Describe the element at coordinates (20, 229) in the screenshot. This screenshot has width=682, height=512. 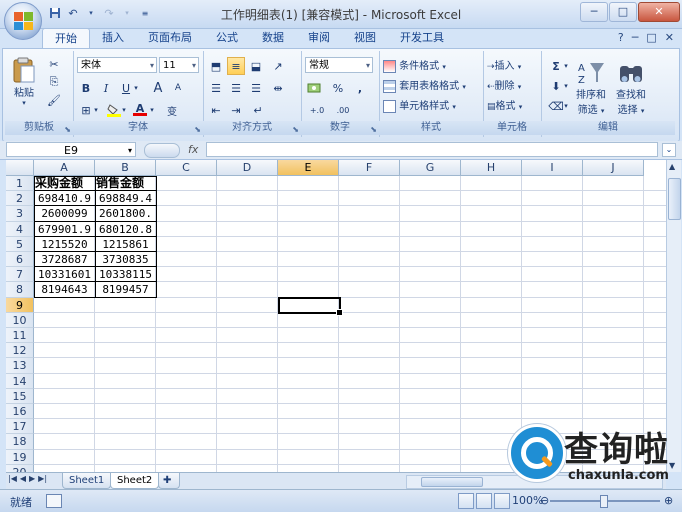
I see `row-header-4: 4` at that location.